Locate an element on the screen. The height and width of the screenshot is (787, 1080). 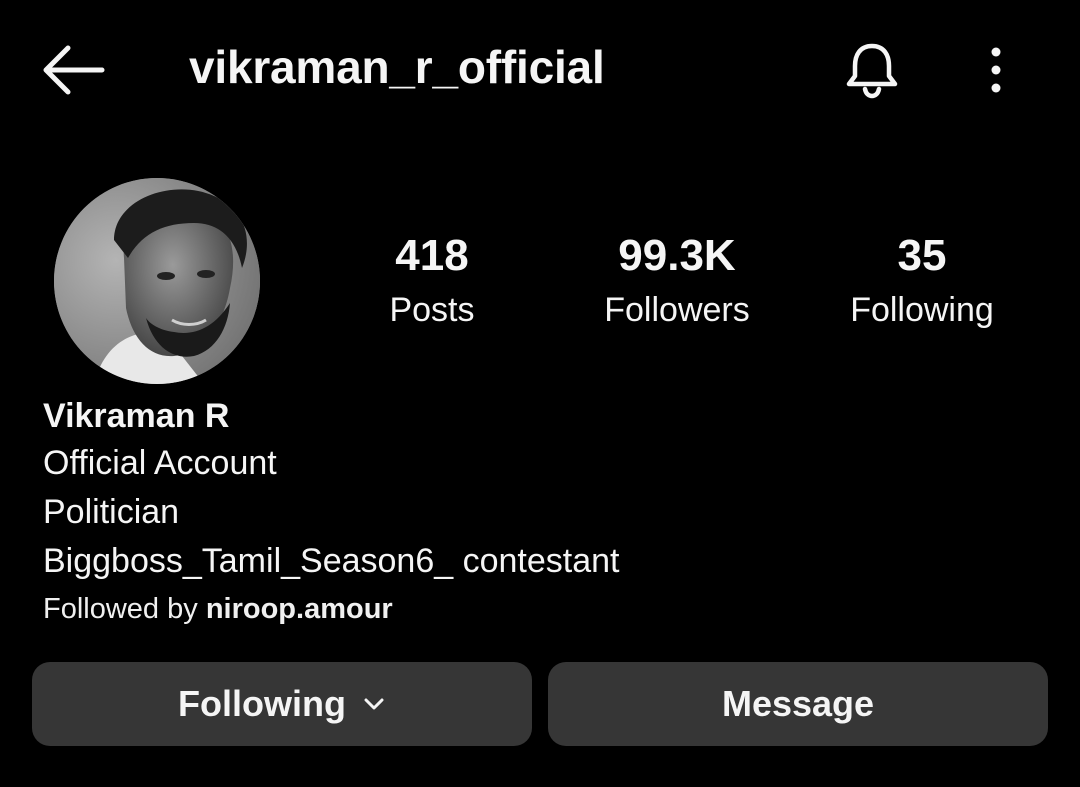
more-options-button is located at coordinates (996, 70).